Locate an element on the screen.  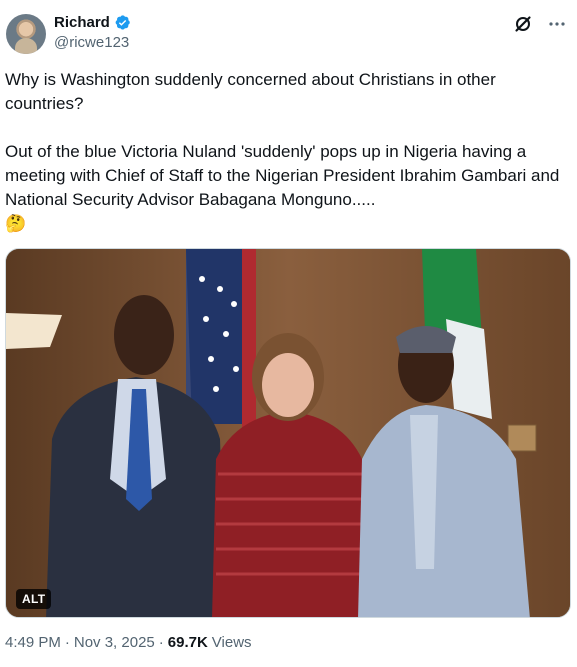
verified-badge-icon is located at coordinates (122, 22).